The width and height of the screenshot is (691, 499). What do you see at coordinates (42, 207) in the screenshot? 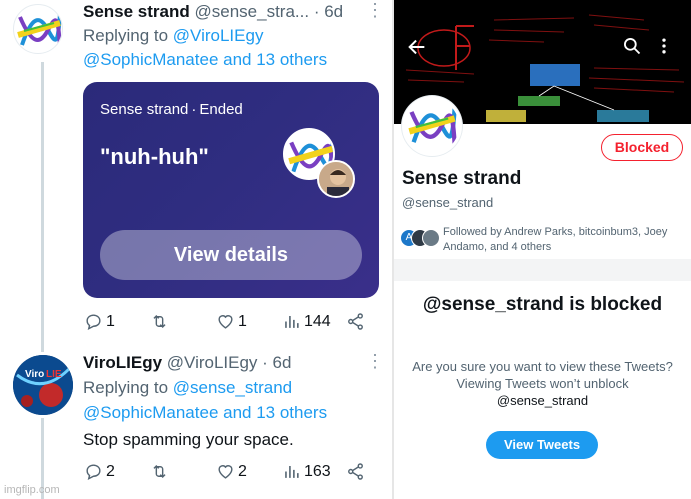
I see `thread-connector-line` at bounding box center [42, 207].